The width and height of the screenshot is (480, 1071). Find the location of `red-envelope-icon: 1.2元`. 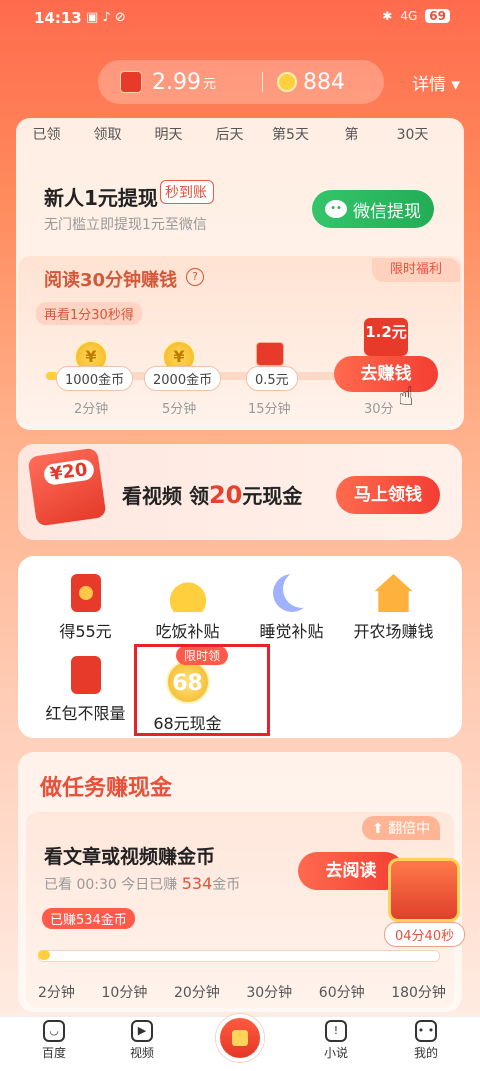

red-envelope-icon: 1.2元 is located at coordinates (386, 337).